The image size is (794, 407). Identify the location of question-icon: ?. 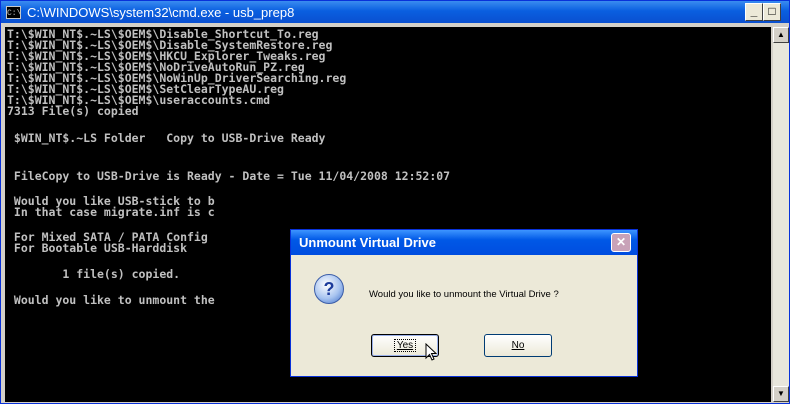
(329, 289).